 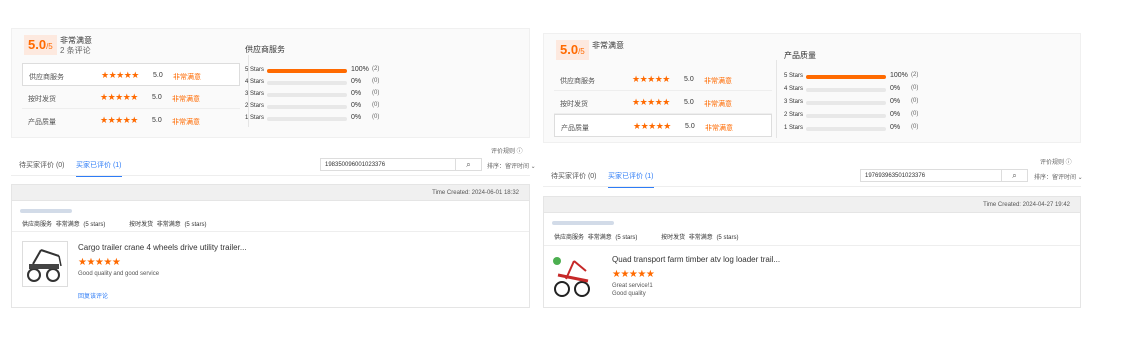 What do you see at coordinates (629, 294) in the screenshot?
I see `review-text: Good quality` at bounding box center [629, 294].